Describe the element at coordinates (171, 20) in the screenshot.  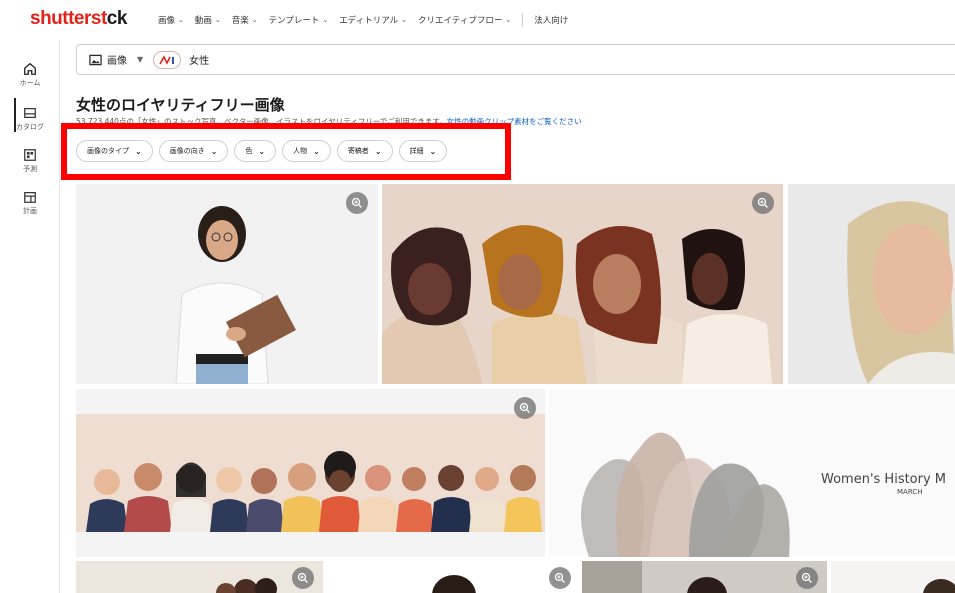
I see `nav-item-images: 画像 ⌄` at that location.